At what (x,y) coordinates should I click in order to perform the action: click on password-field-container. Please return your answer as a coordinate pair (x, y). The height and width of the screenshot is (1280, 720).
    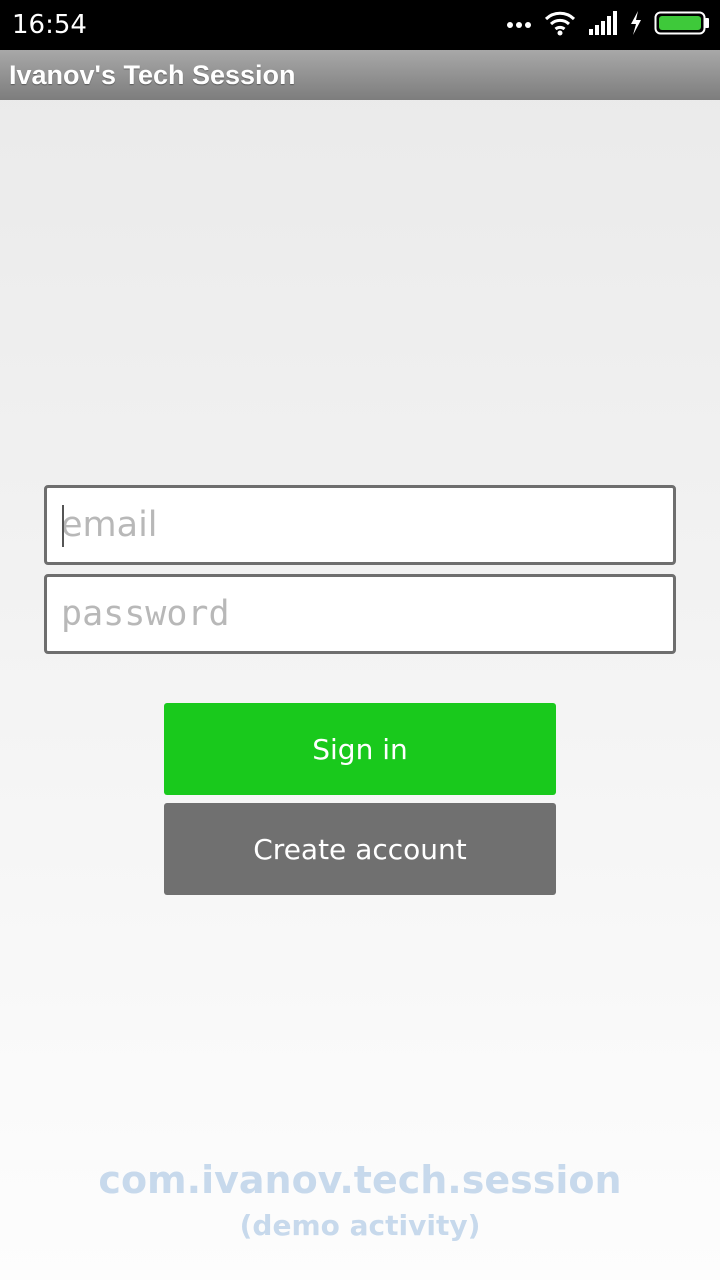
    Looking at the image, I should click on (360, 614).